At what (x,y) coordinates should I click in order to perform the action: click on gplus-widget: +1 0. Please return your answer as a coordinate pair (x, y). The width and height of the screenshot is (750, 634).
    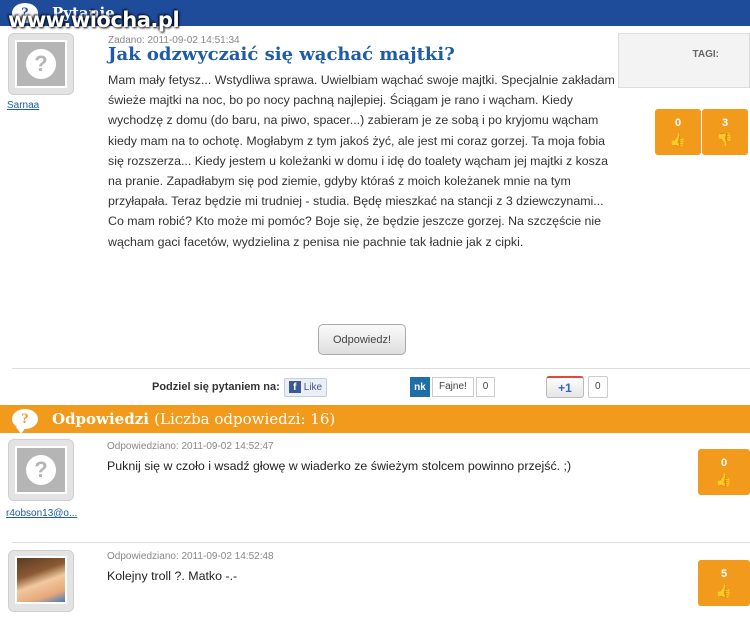
    Looking at the image, I should click on (577, 387).